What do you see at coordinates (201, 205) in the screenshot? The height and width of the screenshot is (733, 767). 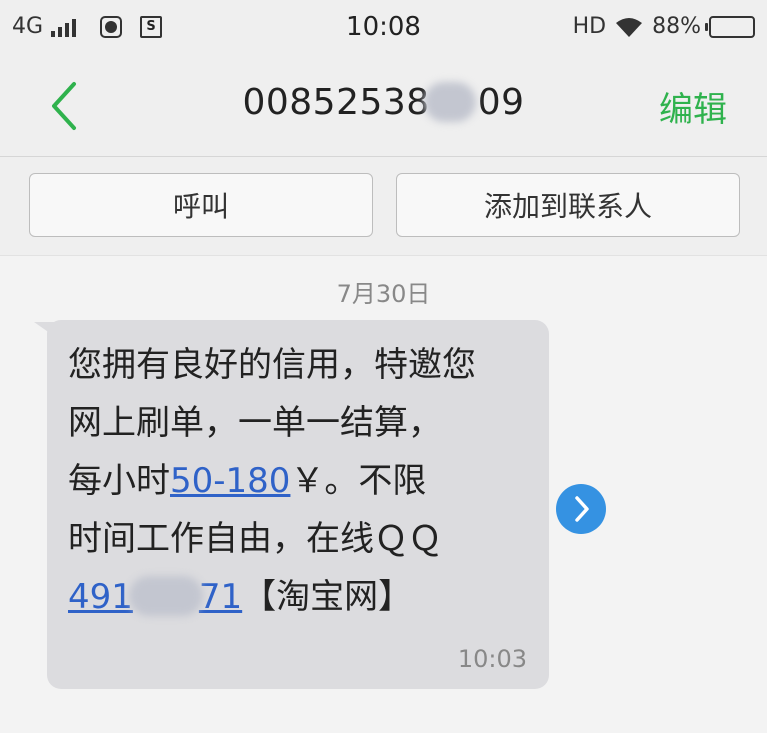 I see `call-button: 呼叫` at bounding box center [201, 205].